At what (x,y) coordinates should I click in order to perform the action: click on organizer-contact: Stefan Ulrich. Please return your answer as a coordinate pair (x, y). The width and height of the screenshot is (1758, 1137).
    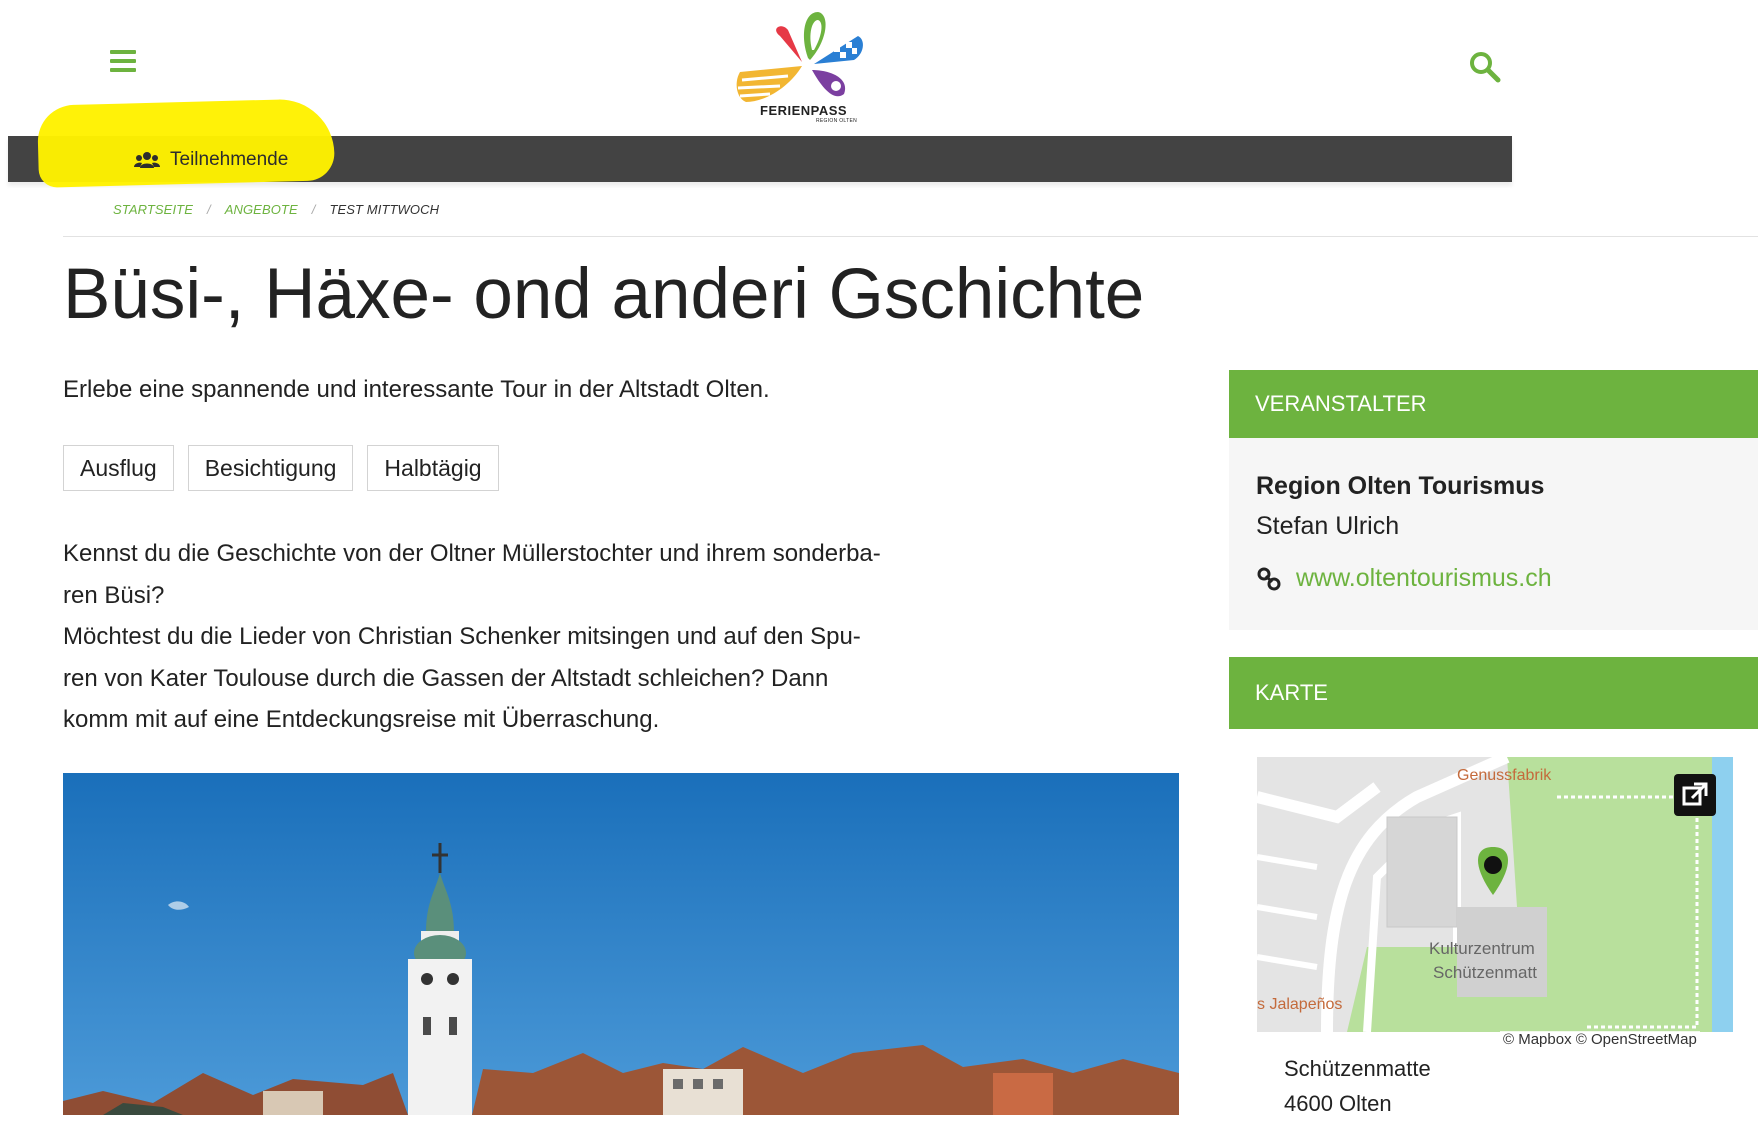
    Looking at the image, I should click on (1328, 526).